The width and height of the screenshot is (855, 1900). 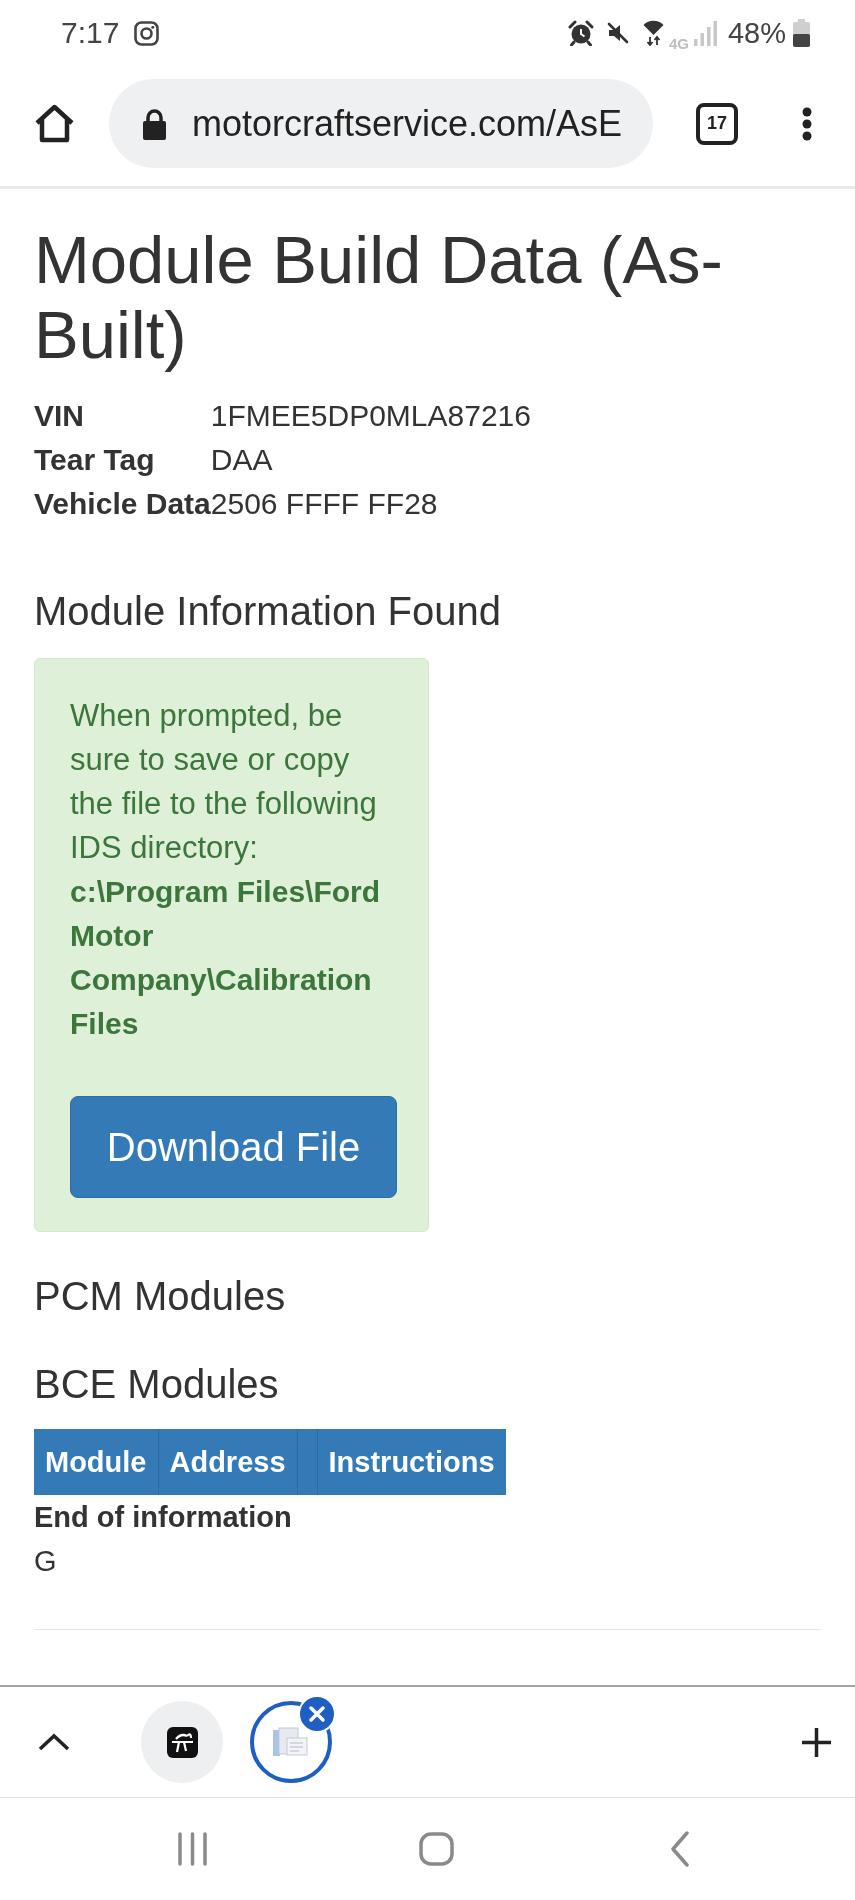 What do you see at coordinates (228, 1462) in the screenshot?
I see `column-header: Address` at bounding box center [228, 1462].